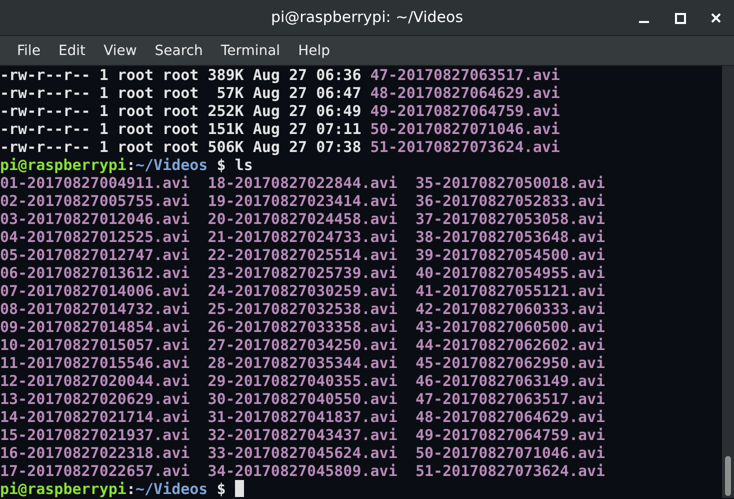 This screenshot has width=734, height=499. Describe the element at coordinates (303, 471) in the screenshot. I see `file-name: 34-20170827045809.avi` at that location.